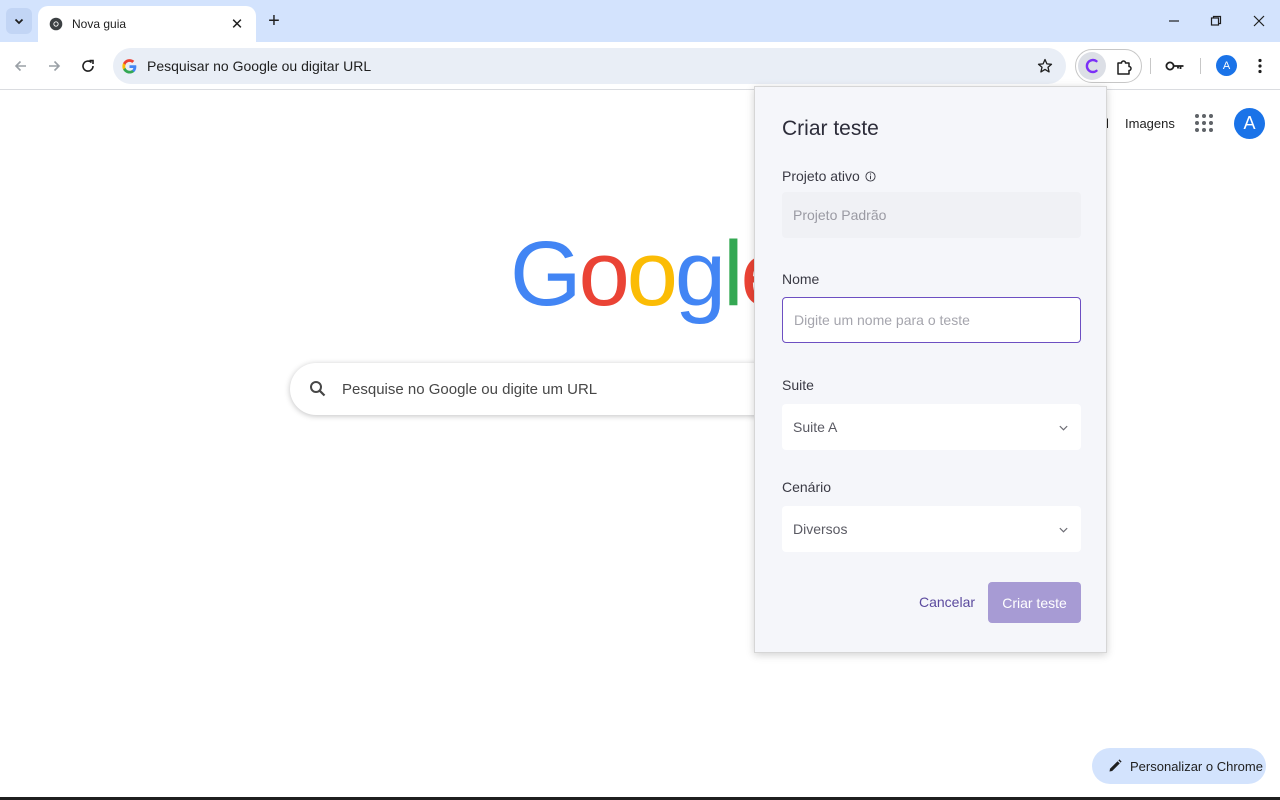  I want to click on crescent-logo-icon, so click(1091, 66).